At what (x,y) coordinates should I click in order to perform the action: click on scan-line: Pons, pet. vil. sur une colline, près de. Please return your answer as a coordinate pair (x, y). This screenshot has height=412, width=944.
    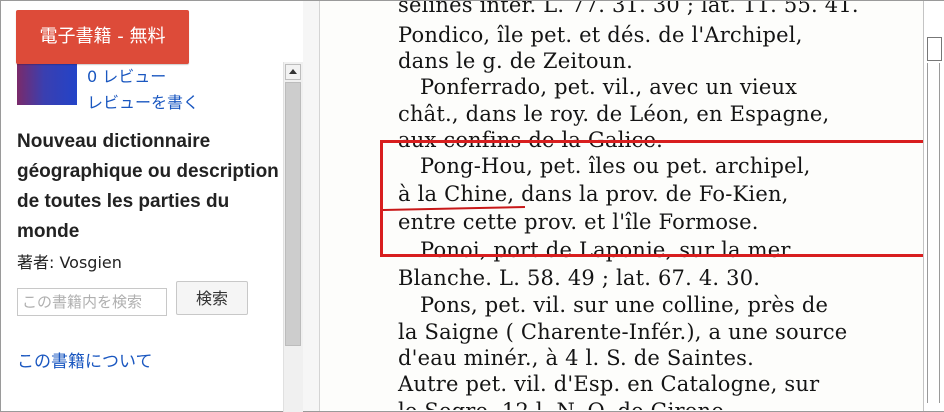
    Looking at the image, I should click on (624, 305).